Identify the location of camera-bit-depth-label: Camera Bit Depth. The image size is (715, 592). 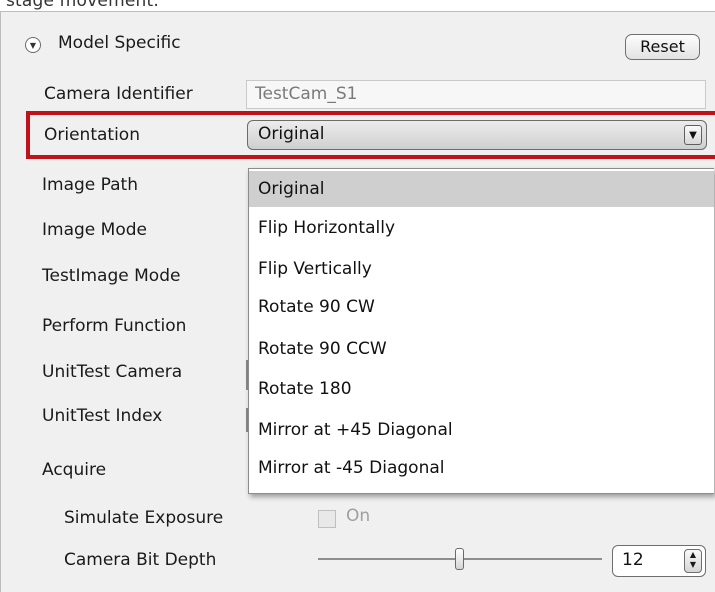
(140, 560).